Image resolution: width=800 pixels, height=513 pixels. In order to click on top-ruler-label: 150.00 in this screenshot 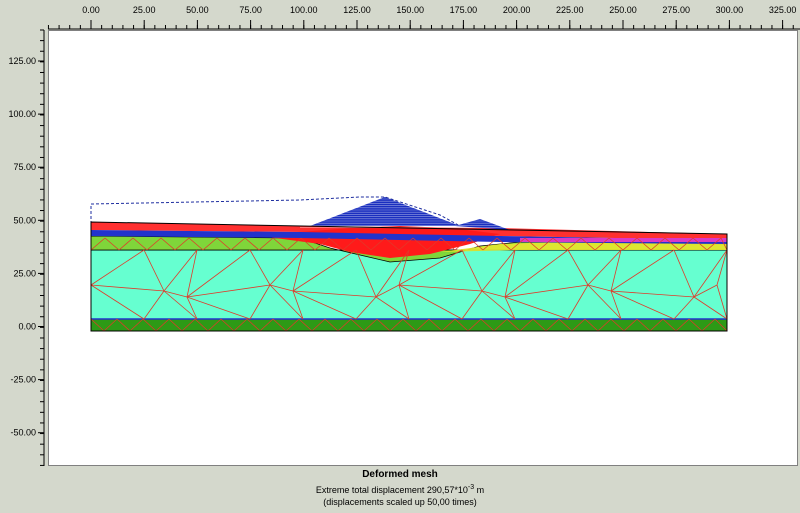, I will do `click(410, 10)`.